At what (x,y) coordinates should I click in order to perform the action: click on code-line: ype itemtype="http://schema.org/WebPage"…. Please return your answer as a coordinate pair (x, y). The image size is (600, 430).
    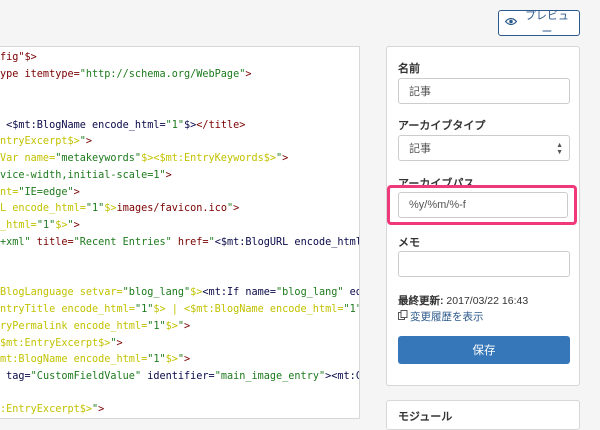
    Looking at the image, I should click on (126, 74).